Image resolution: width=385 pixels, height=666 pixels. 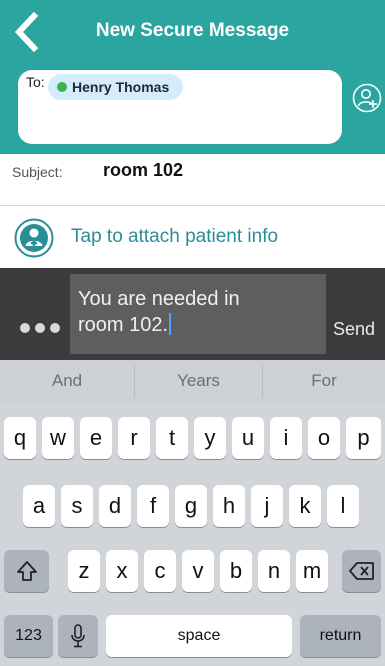 What do you see at coordinates (198, 571) in the screenshot?
I see `key-v: v` at bounding box center [198, 571].